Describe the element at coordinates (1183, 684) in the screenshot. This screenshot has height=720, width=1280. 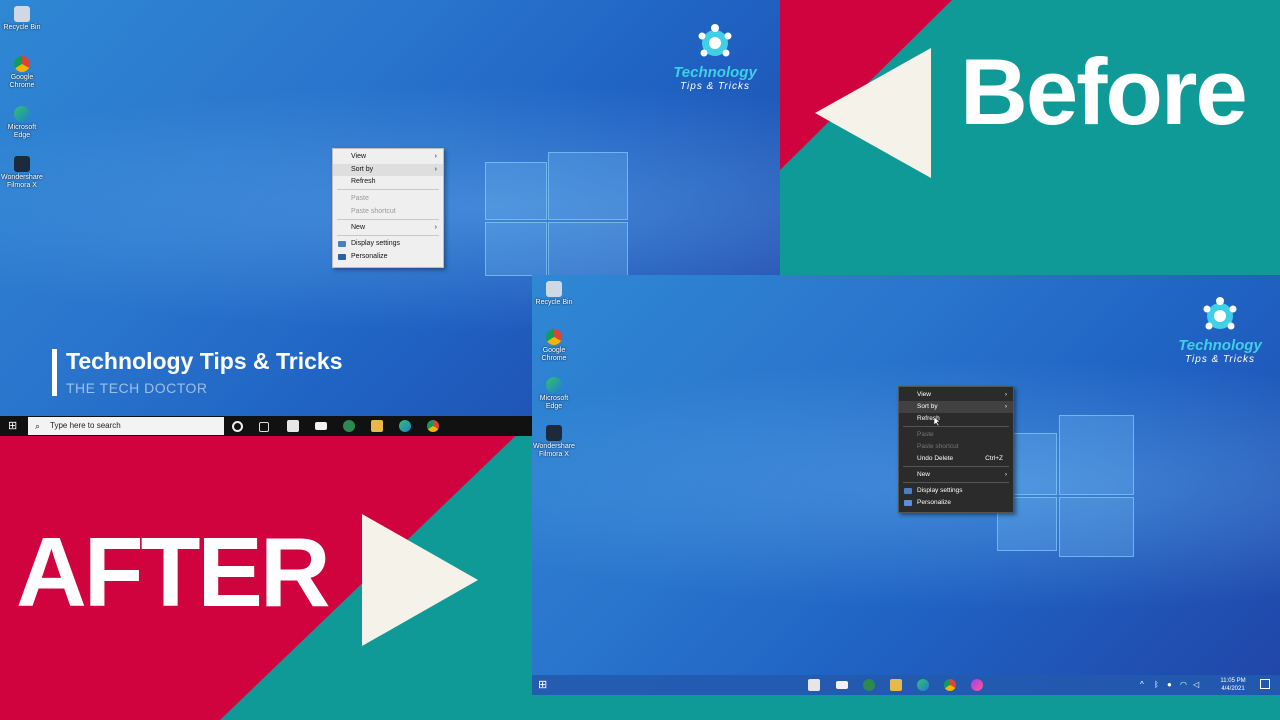
I see `network-icon: ◠` at that location.